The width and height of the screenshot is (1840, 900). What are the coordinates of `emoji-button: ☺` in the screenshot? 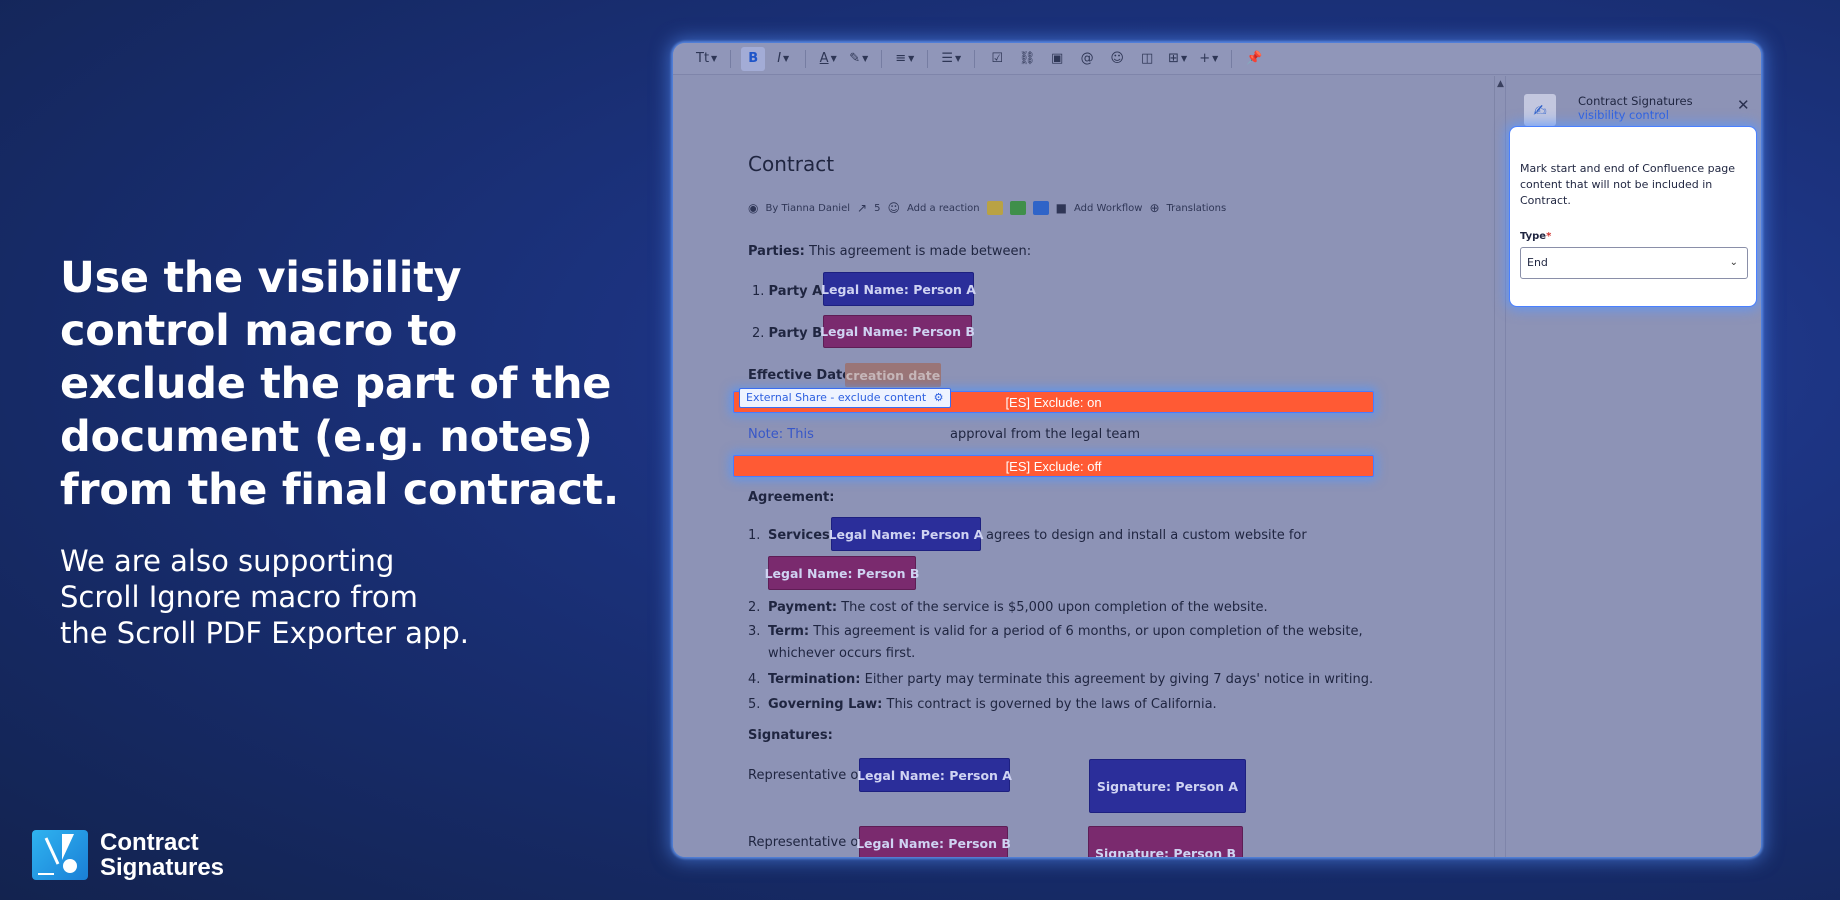 It's located at (1117, 59).